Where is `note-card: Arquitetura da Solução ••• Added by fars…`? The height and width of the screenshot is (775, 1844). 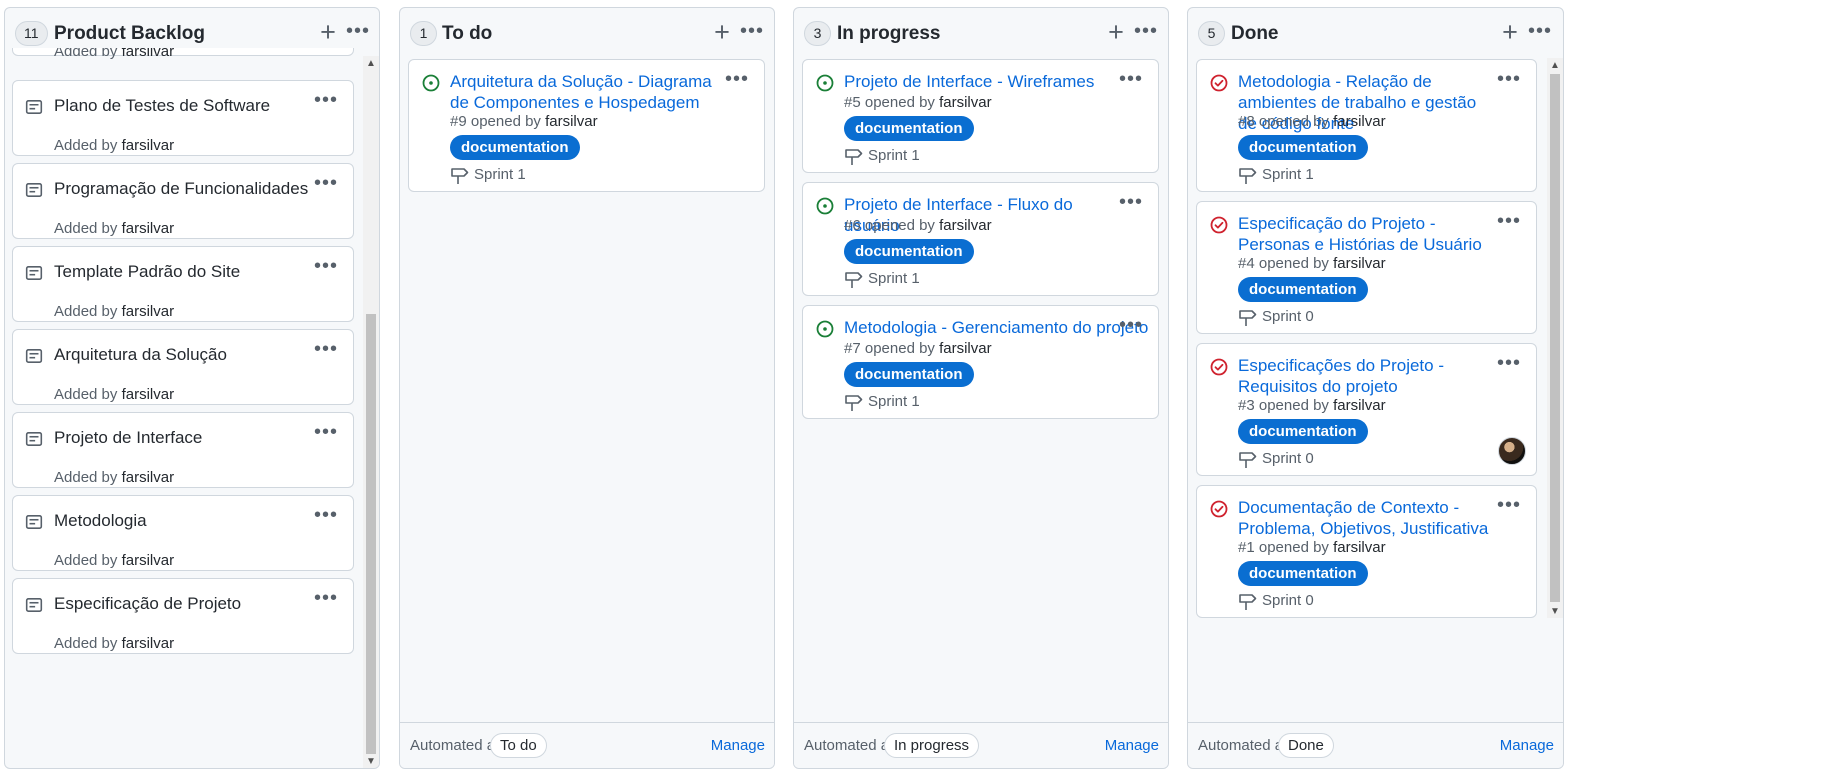
note-card: Arquitetura da Solução ••• Added by fars… is located at coordinates (183, 367).